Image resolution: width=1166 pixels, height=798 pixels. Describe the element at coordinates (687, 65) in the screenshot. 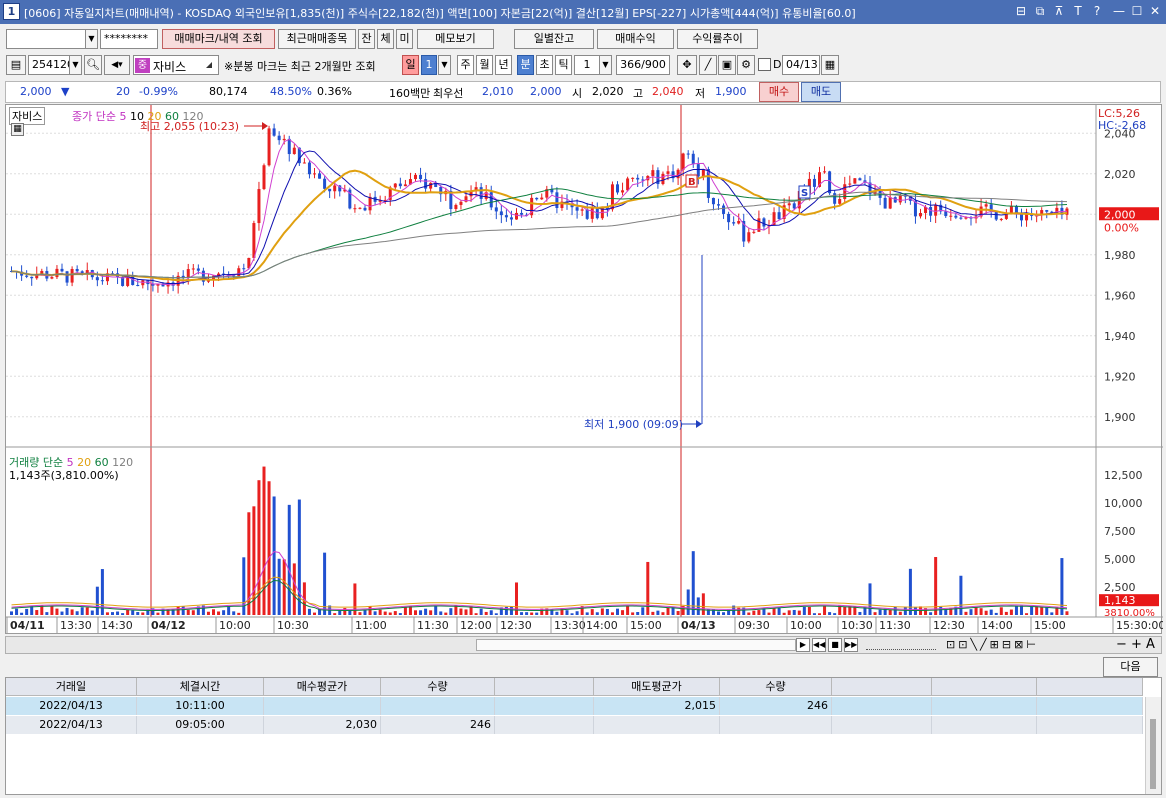

I see `crosshair-icon: ✥` at that location.